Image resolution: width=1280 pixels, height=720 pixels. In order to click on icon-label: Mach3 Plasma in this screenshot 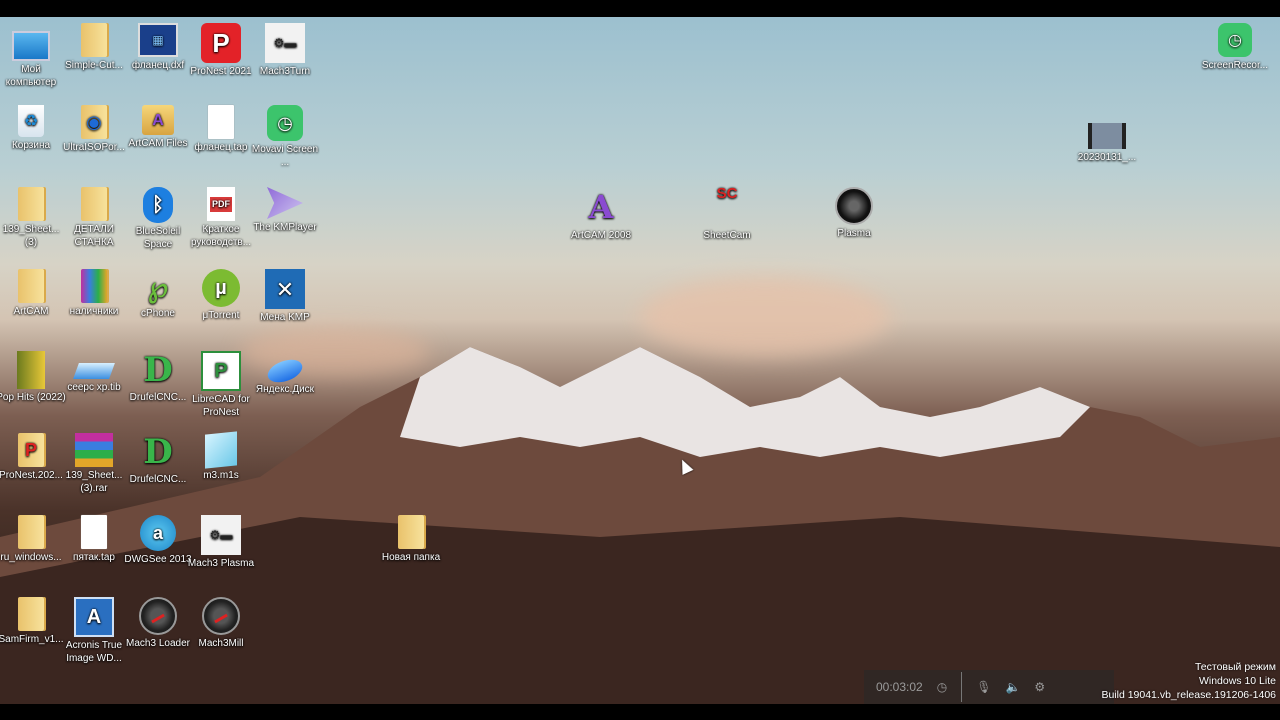, I will do `click(221, 563)`.